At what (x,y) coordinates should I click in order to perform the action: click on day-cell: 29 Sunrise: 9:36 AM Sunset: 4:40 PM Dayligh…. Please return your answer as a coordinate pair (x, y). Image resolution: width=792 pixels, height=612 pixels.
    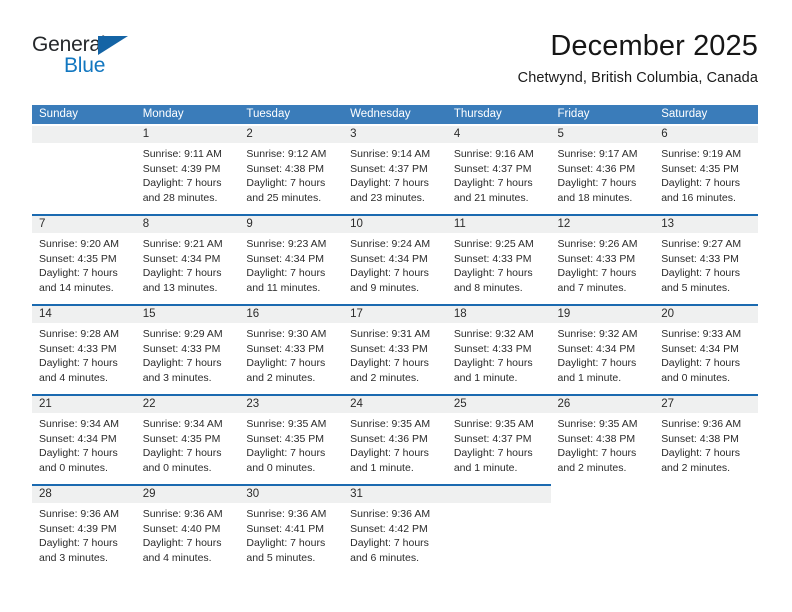
    Looking at the image, I should click on (187, 530).